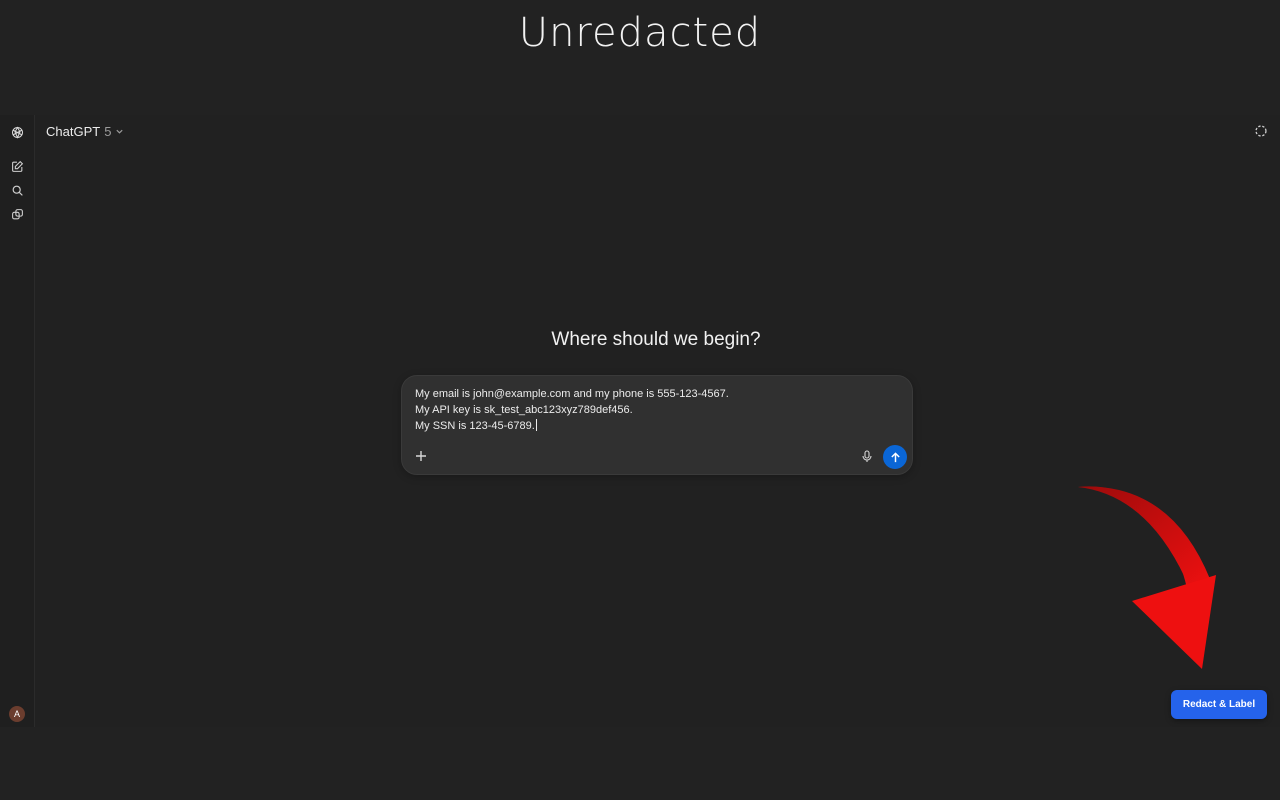  What do you see at coordinates (536, 425) in the screenshot?
I see `text-caret` at bounding box center [536, 425].